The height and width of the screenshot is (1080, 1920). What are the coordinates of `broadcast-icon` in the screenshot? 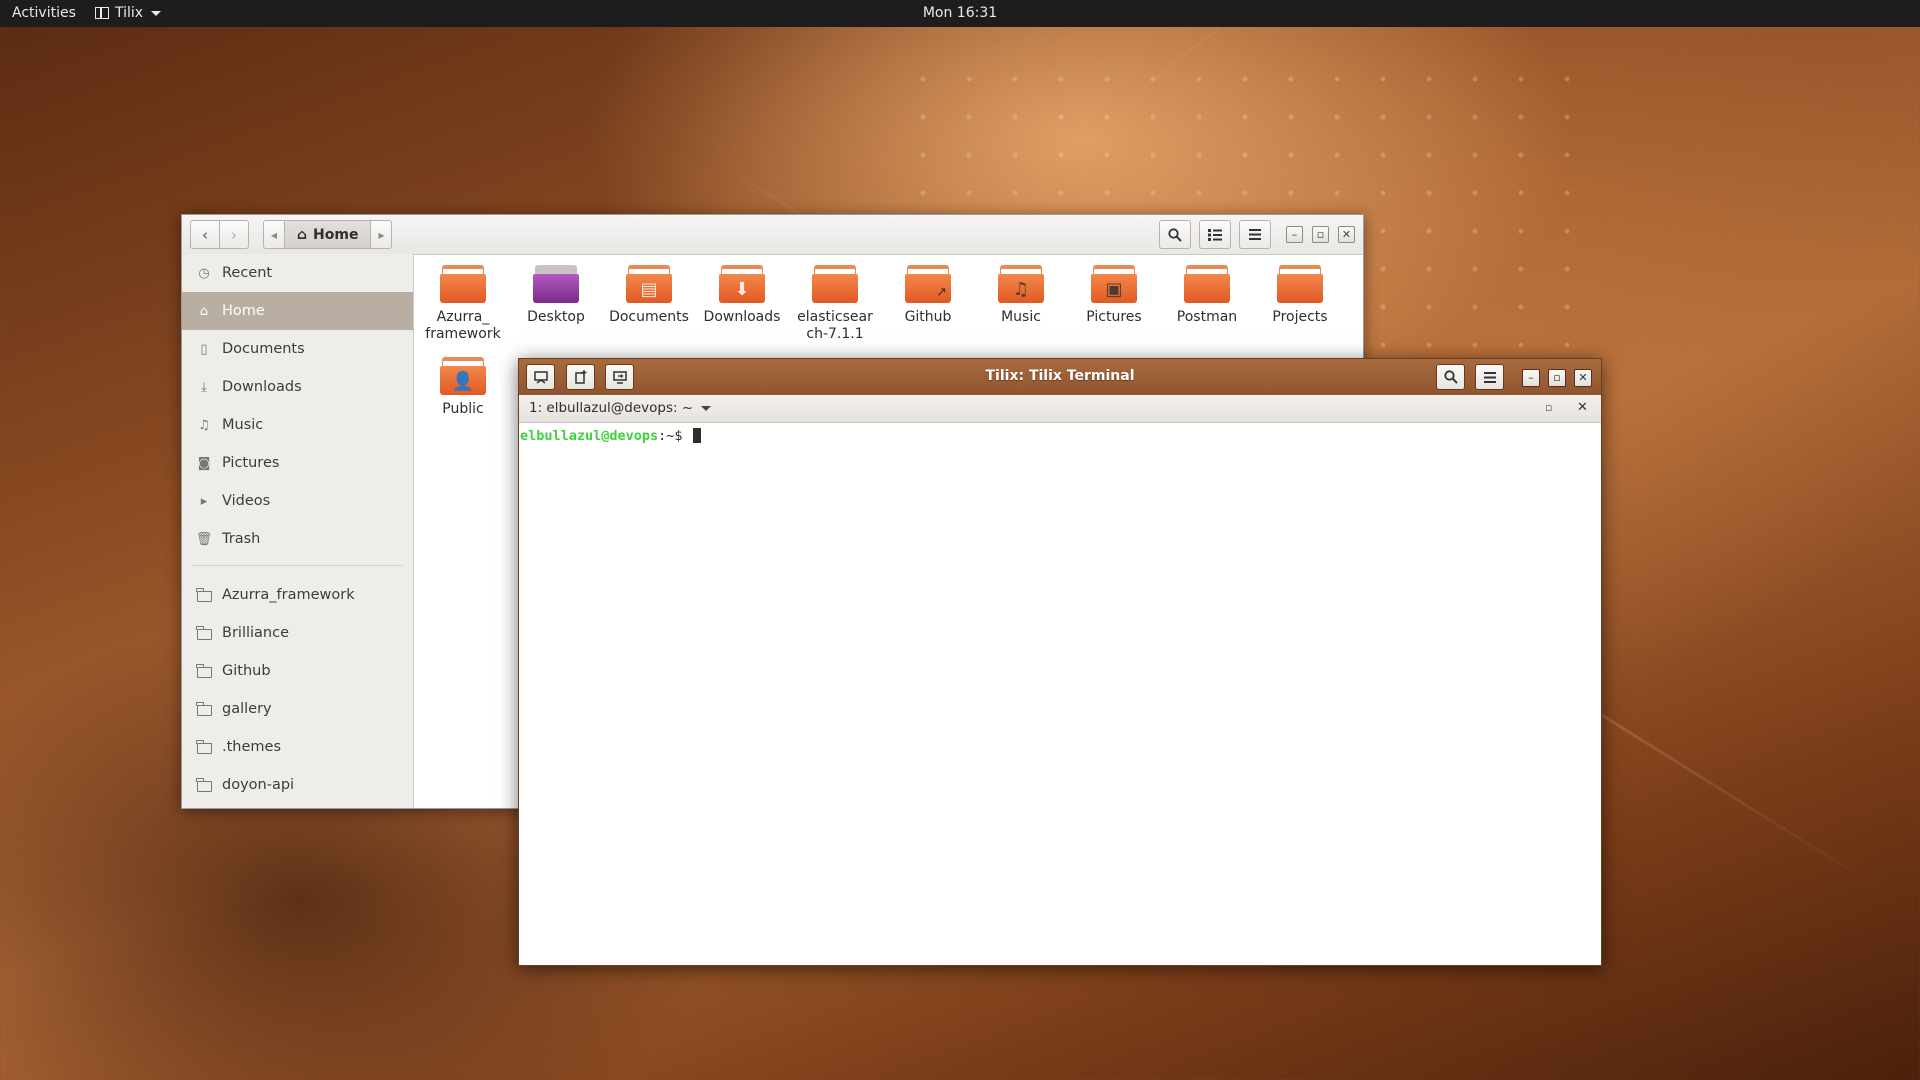 It's located at (619, 377).